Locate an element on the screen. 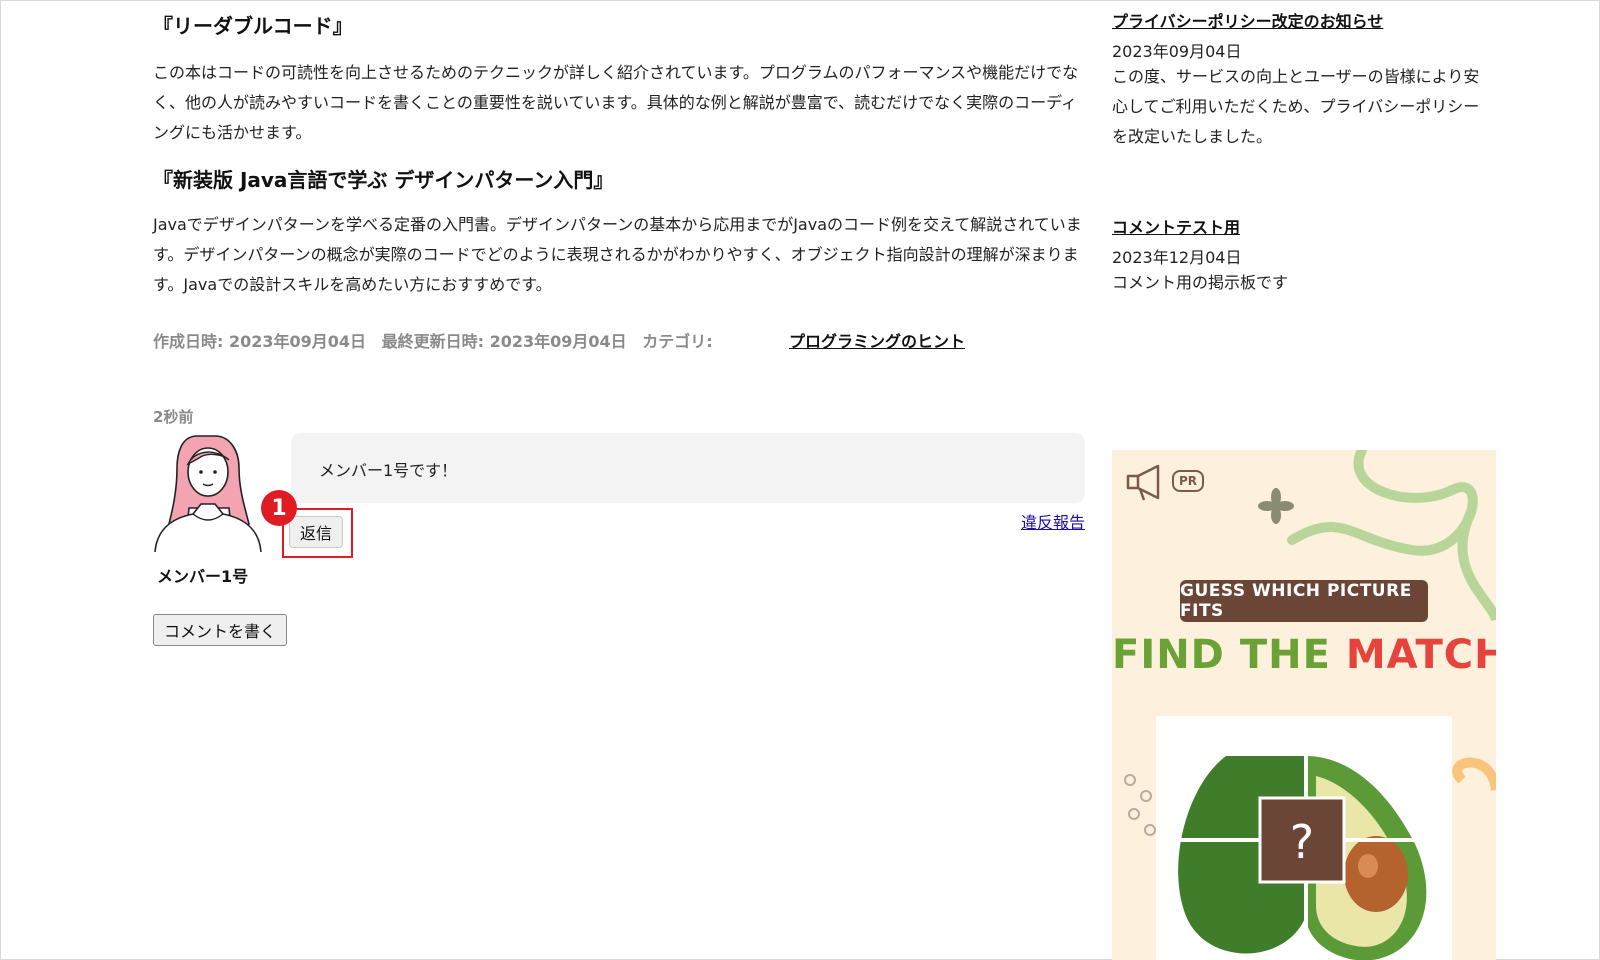  megaphone-icon is located at coordinates (1143, 482).